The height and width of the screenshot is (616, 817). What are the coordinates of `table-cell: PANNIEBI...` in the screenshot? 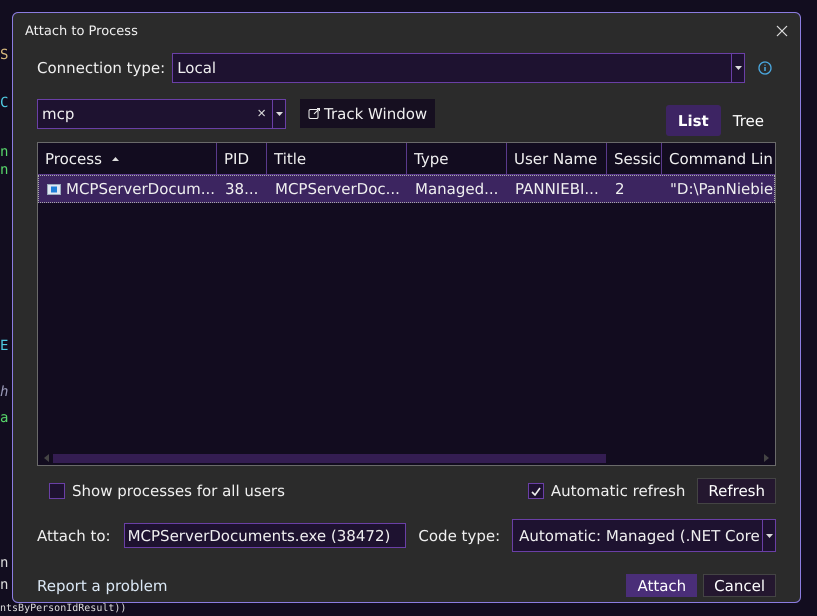 It's located at (557, 189).